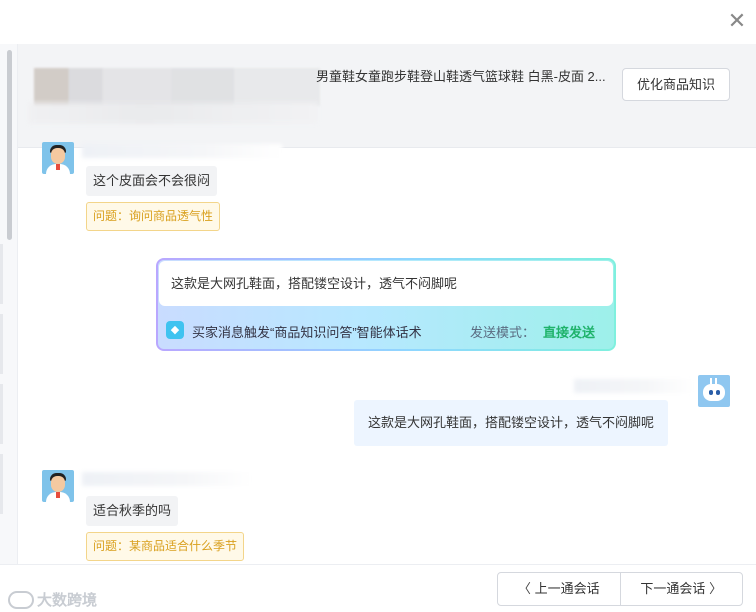  I want to click on prev-conversation-label: 上一通会话, so click(567, 588).